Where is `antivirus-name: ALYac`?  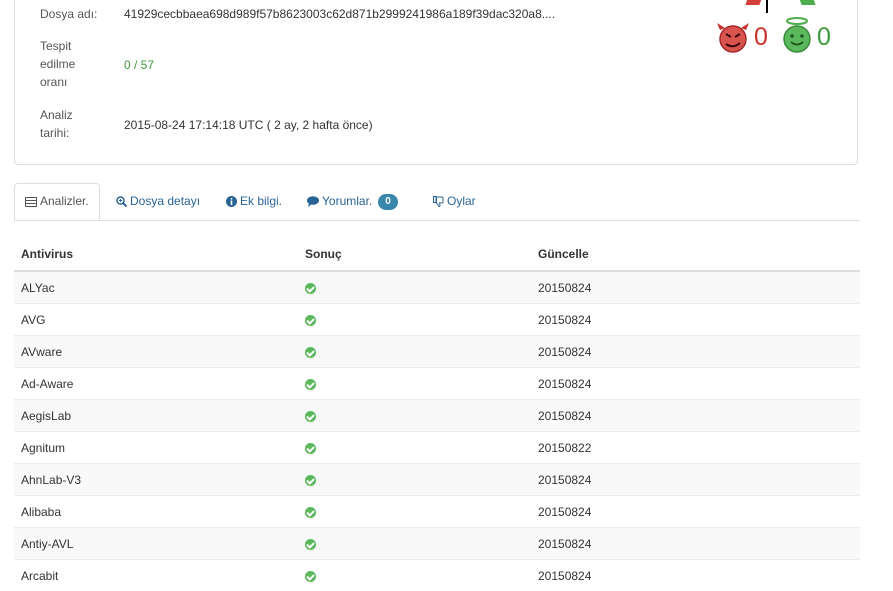 antivirus-name: ALYac is located at coordinates (156, 287).